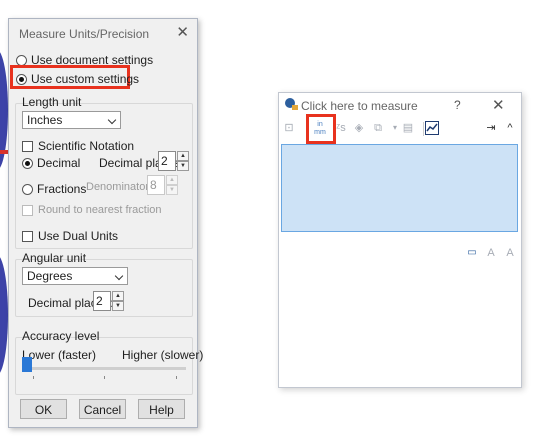 The image size is (550, 446). Describe the element at coordinates (21, 79) in the screenshot. I see `use-custom-settings-radio` at that location.